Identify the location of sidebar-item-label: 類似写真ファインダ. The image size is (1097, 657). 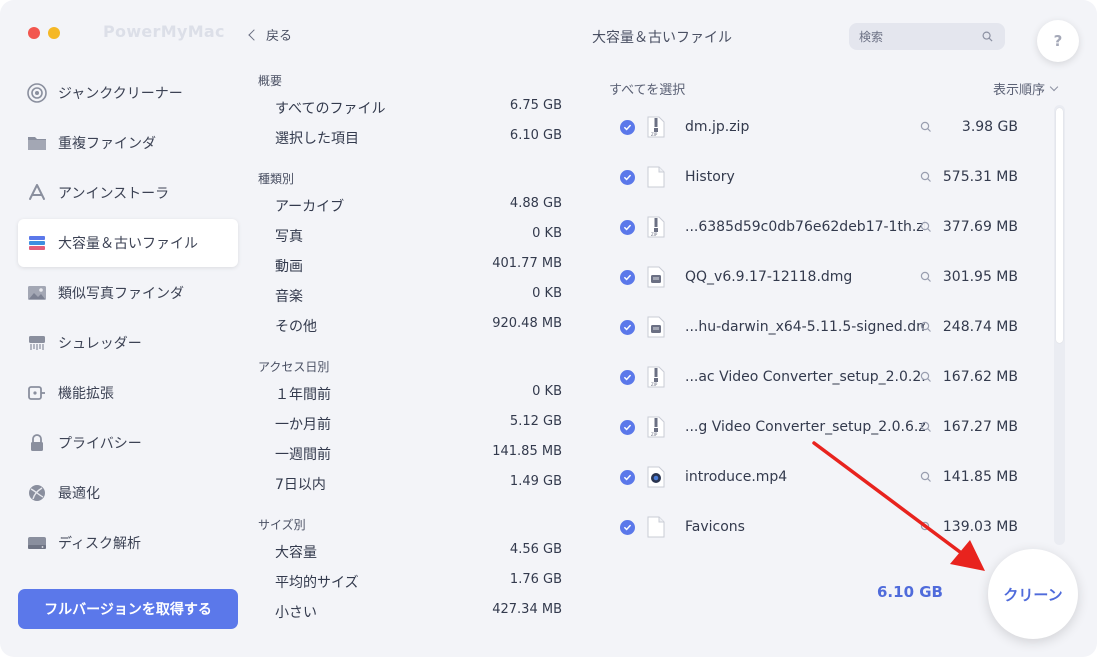
(121, 294).